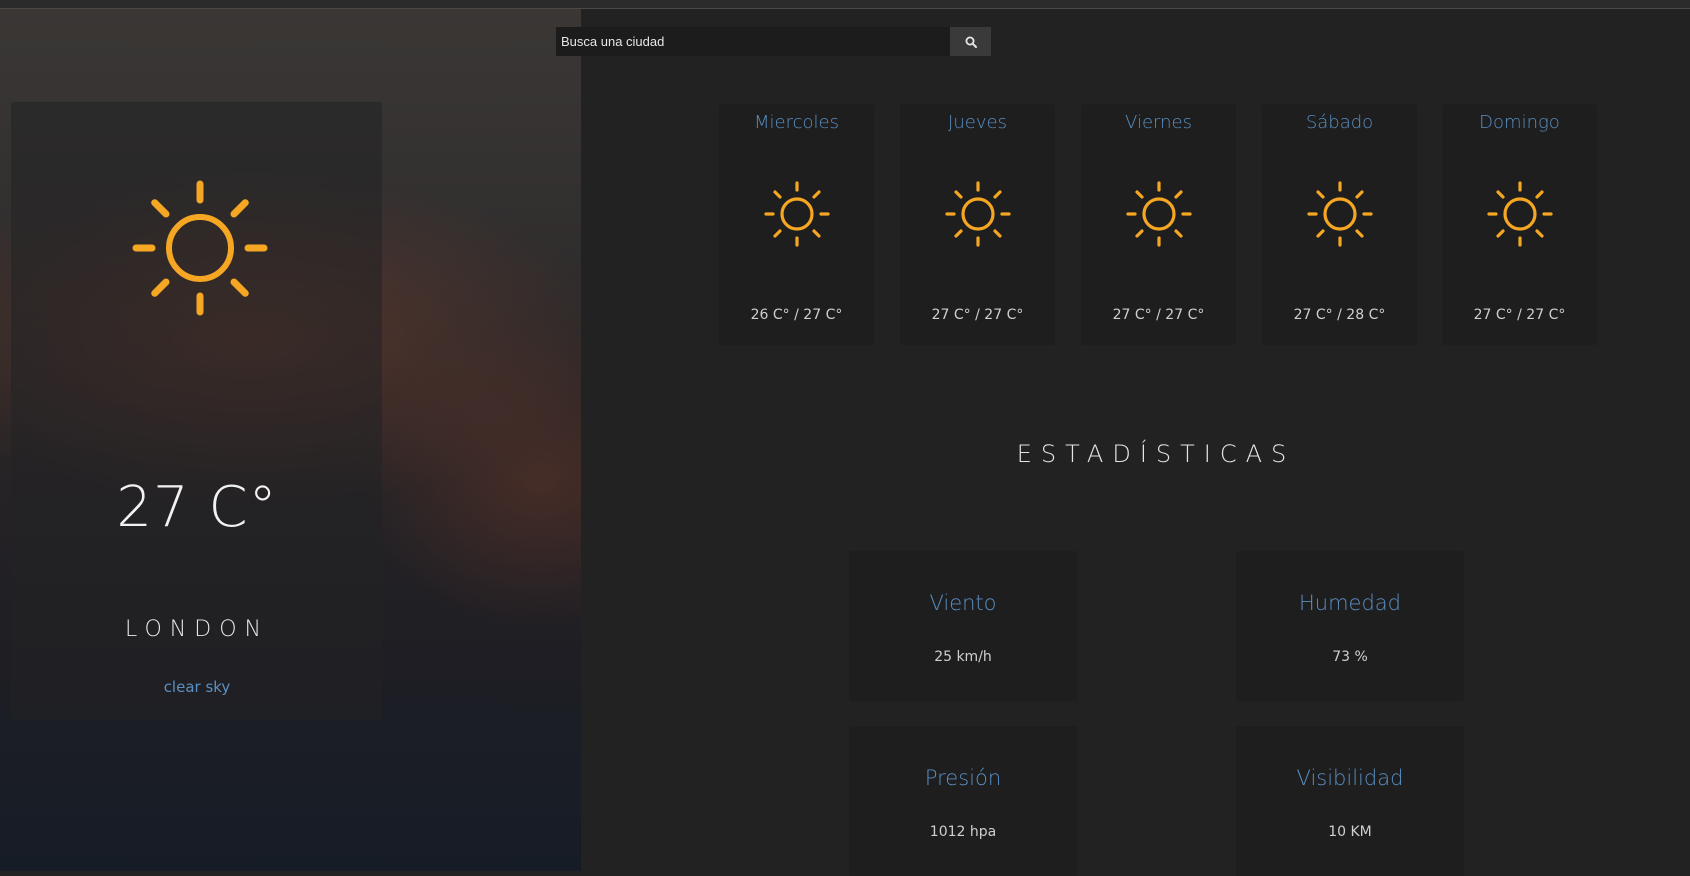 The width and height of the screenshot is (1690, 876). I want to click on forecast-day-card: Miercoles 26 C° / 27 C°, so click(796, 224).